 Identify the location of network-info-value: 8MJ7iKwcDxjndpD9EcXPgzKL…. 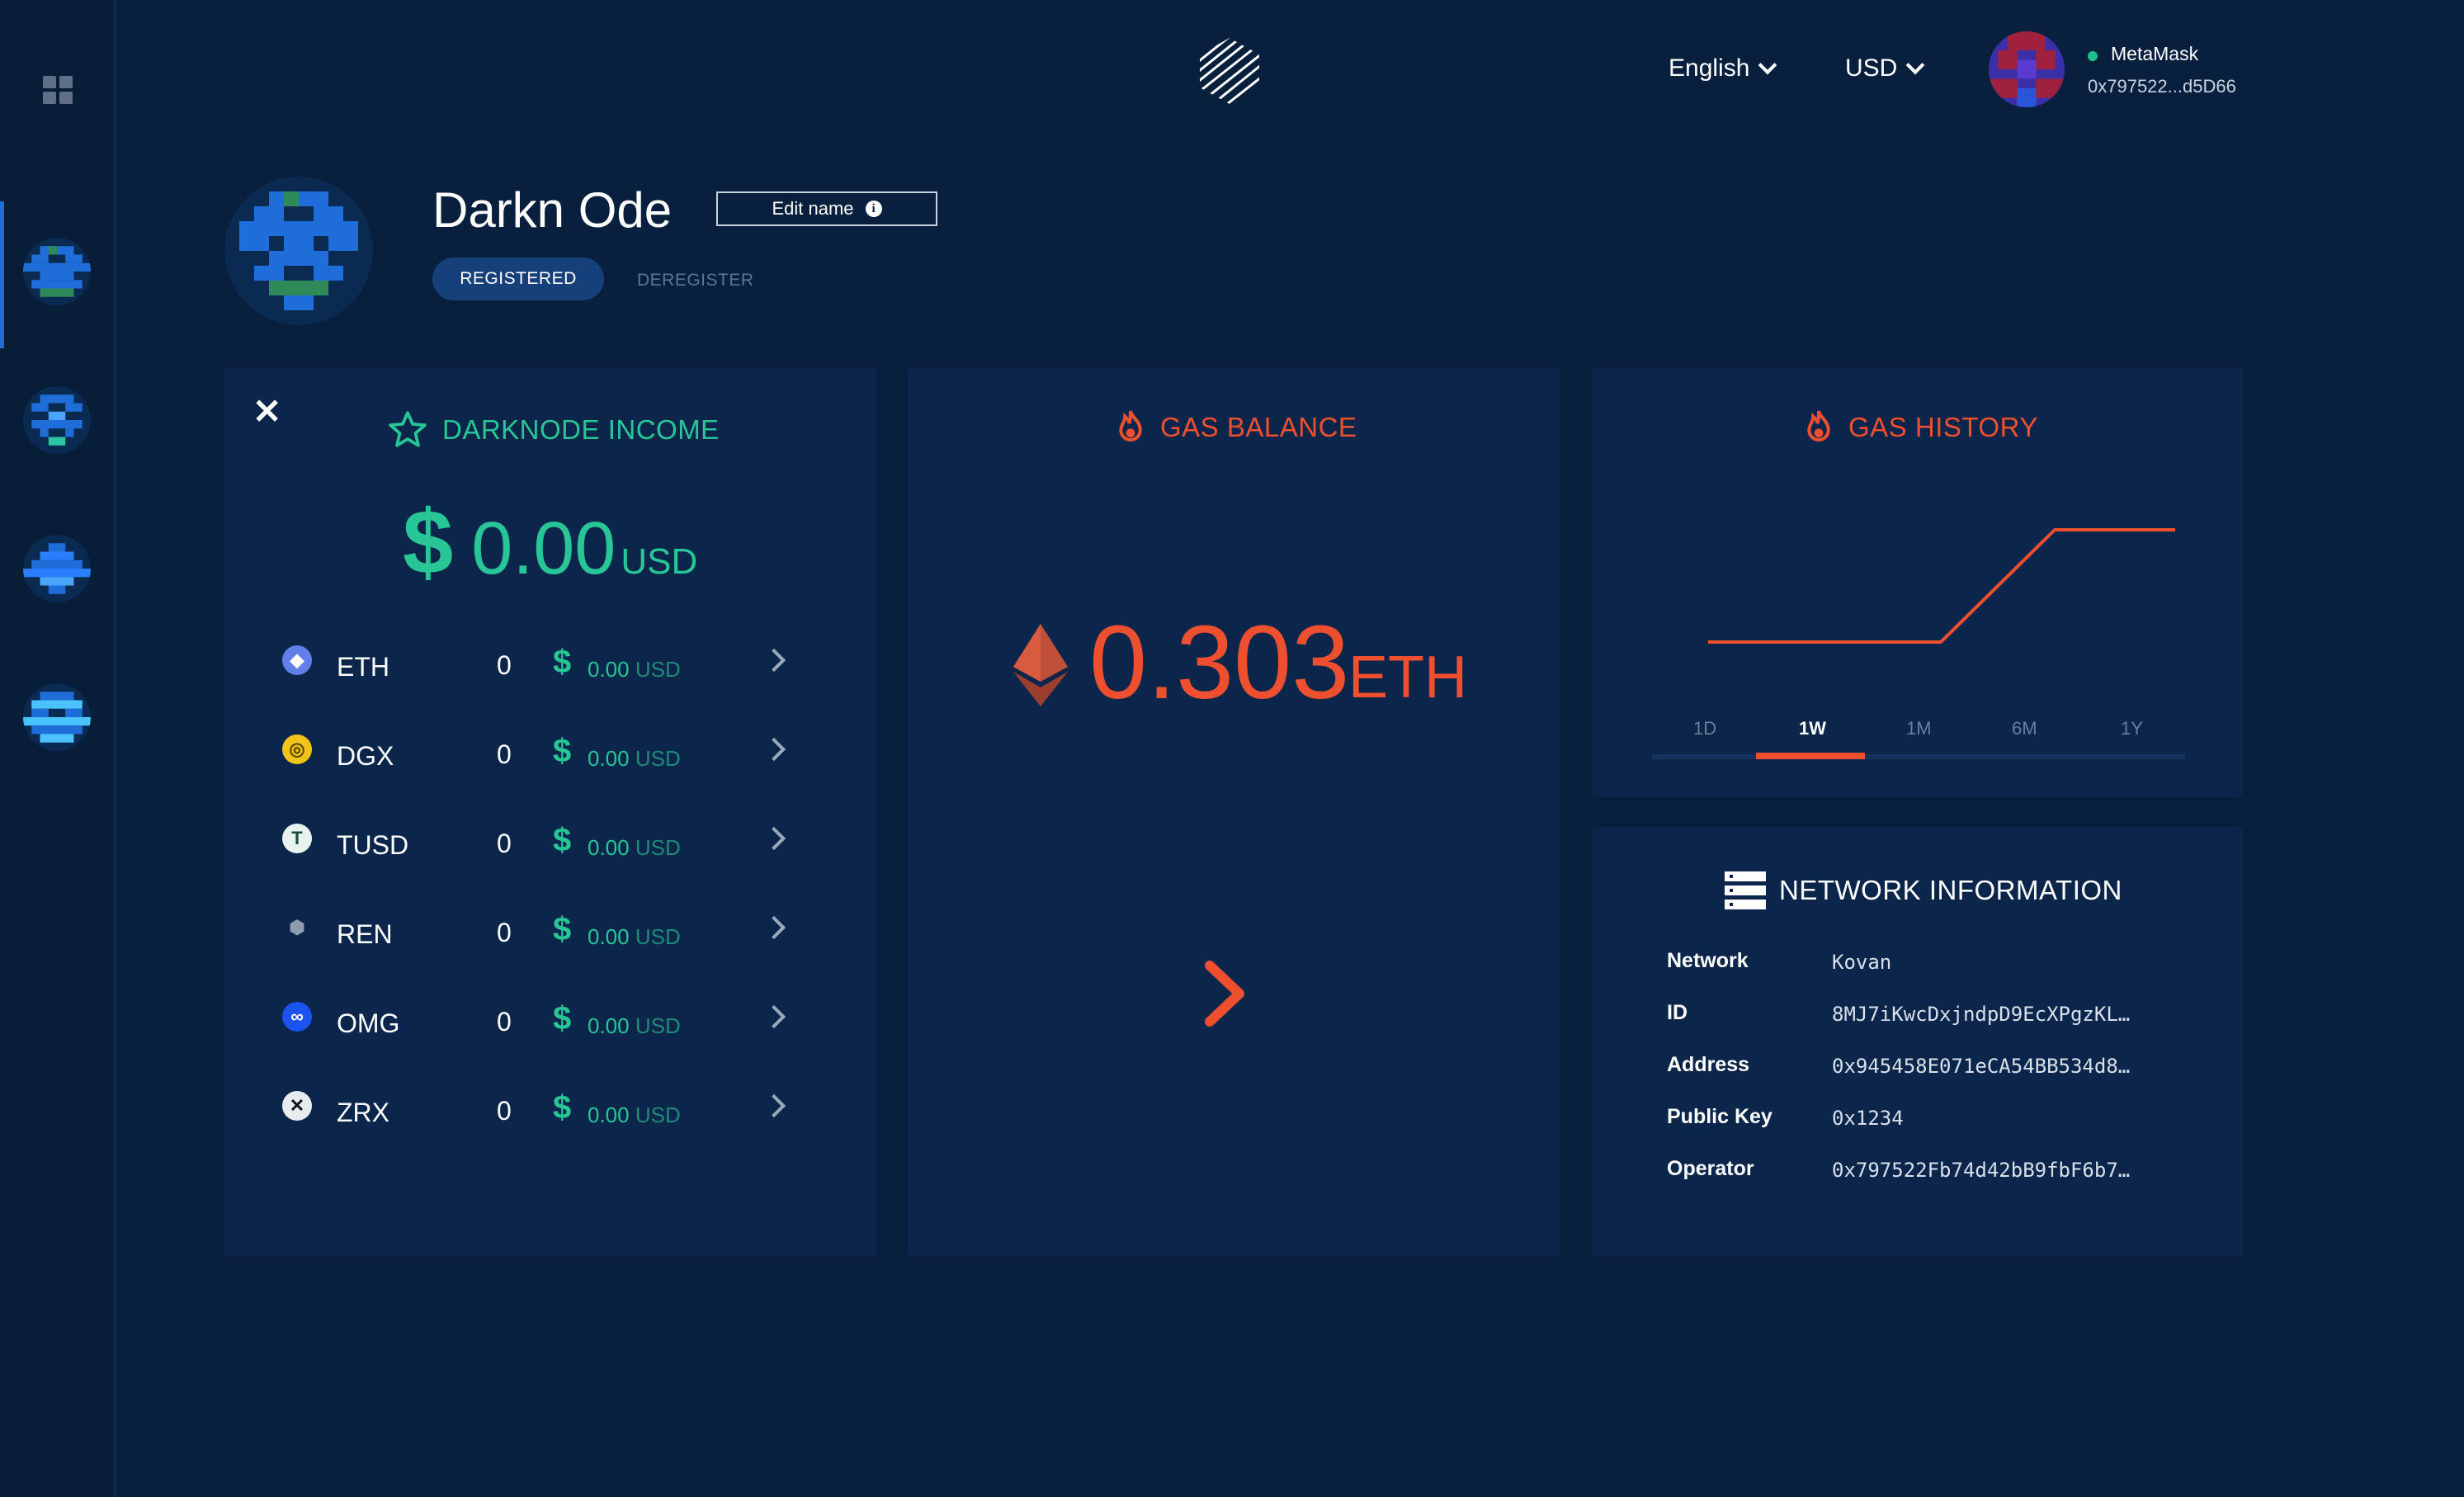
(1982, 1015).